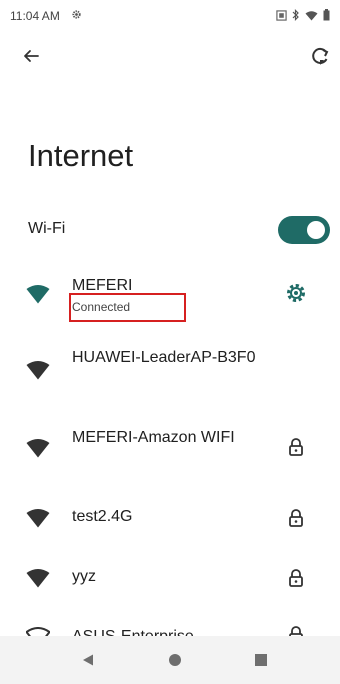  I want to click on nav-recents-icon, so click(261, 660).